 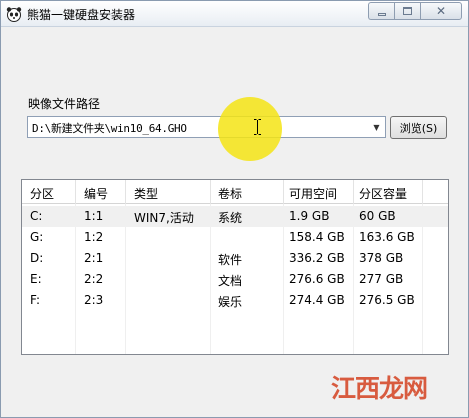 I want to click on cell-label: 文档, so click(x=230, y=281).